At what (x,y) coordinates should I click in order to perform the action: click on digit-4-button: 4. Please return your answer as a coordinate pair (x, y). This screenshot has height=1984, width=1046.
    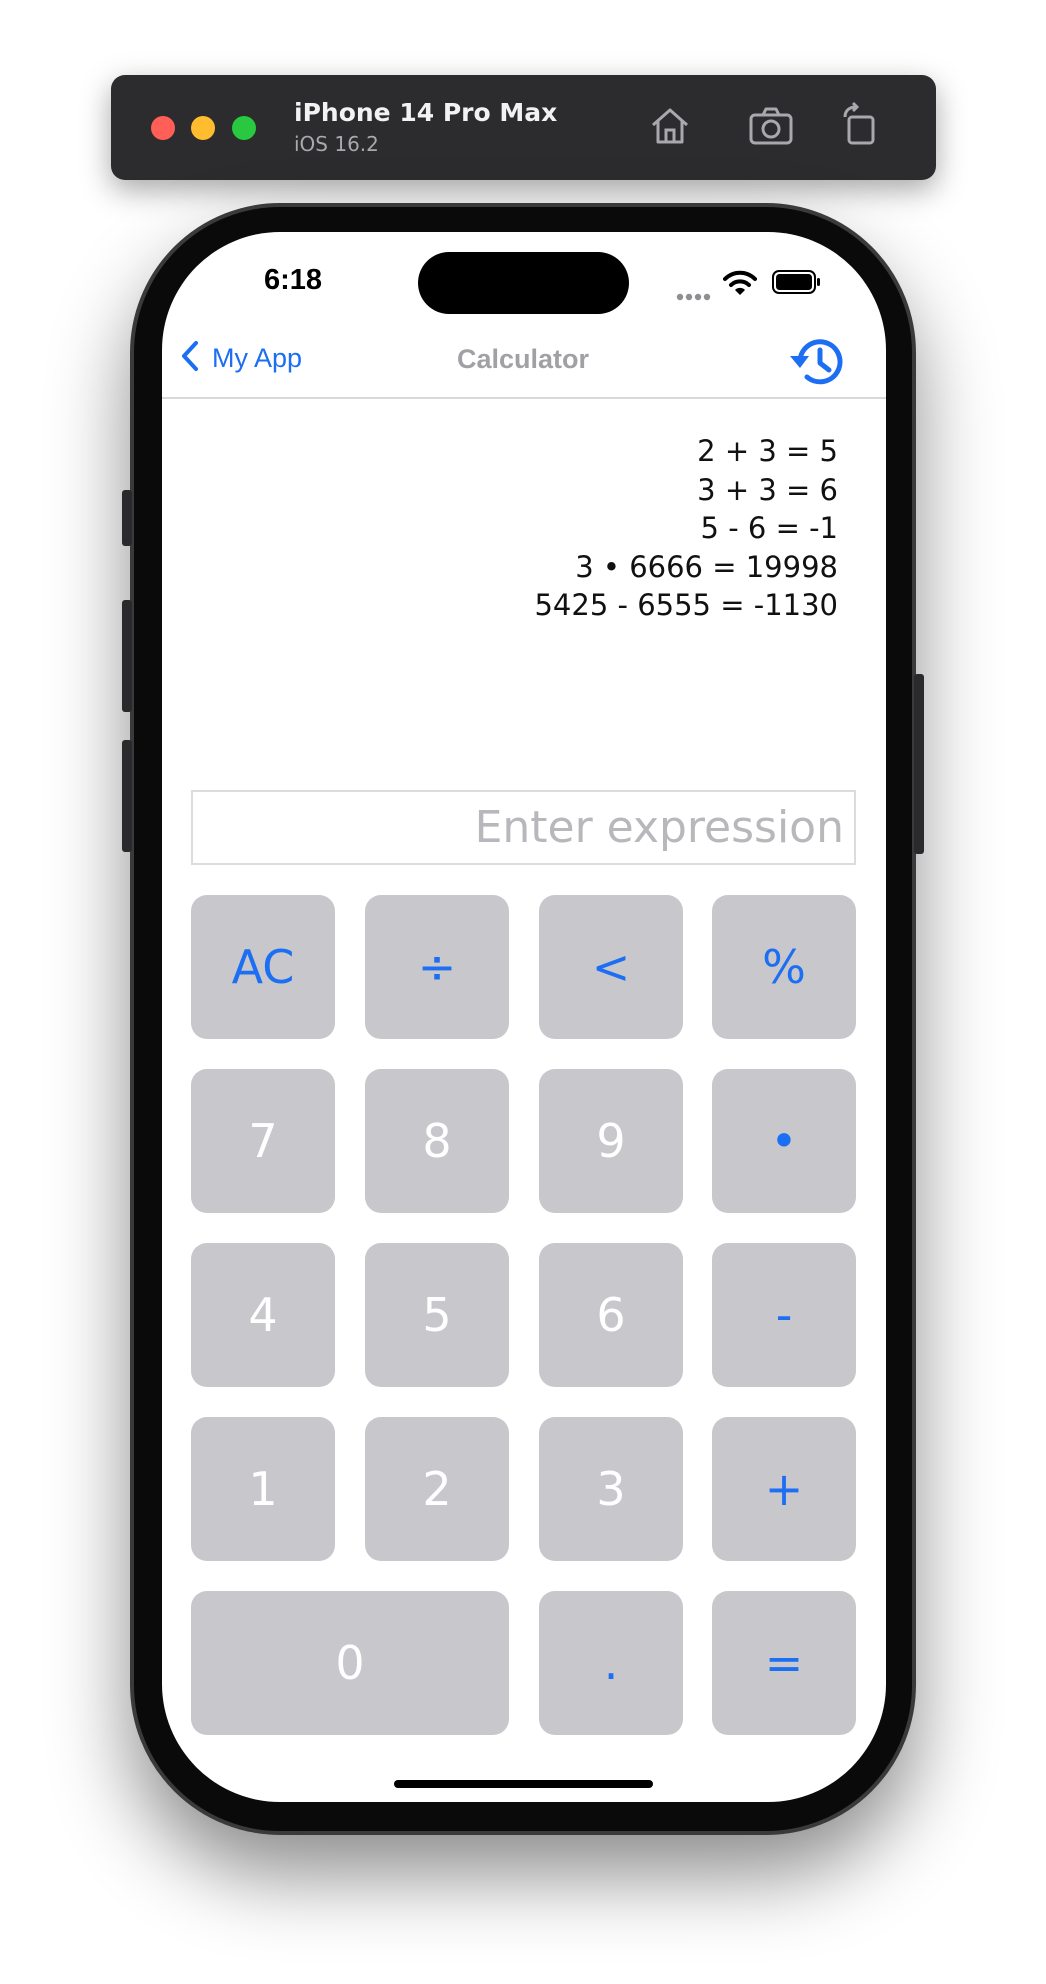
    Looking at the image, I should click on (263, 1315).